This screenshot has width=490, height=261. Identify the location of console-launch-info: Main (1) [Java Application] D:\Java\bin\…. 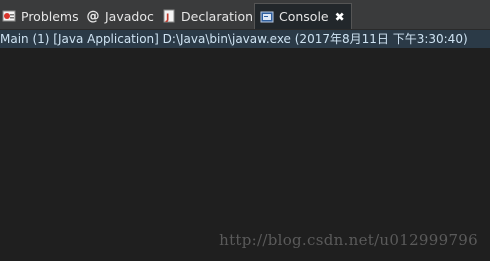
(245, 39).